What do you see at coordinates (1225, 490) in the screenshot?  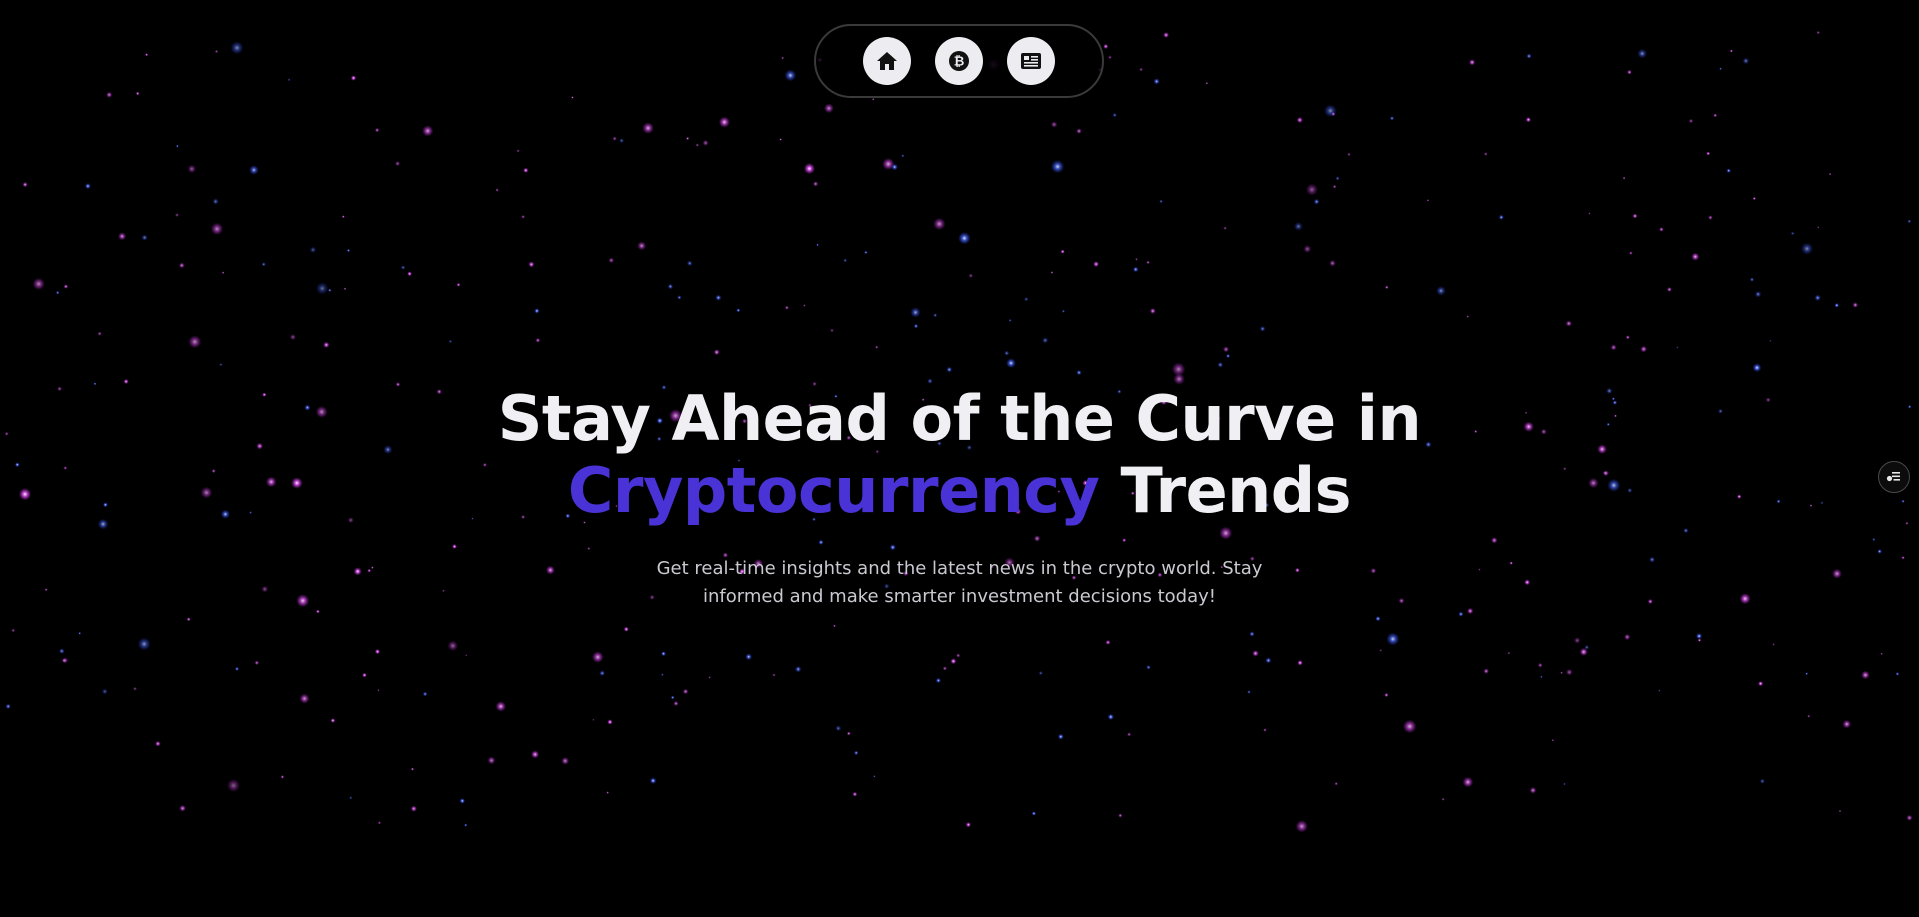 I see `headline-line-2-rest: Trends` at bounding box center [1225, 490].